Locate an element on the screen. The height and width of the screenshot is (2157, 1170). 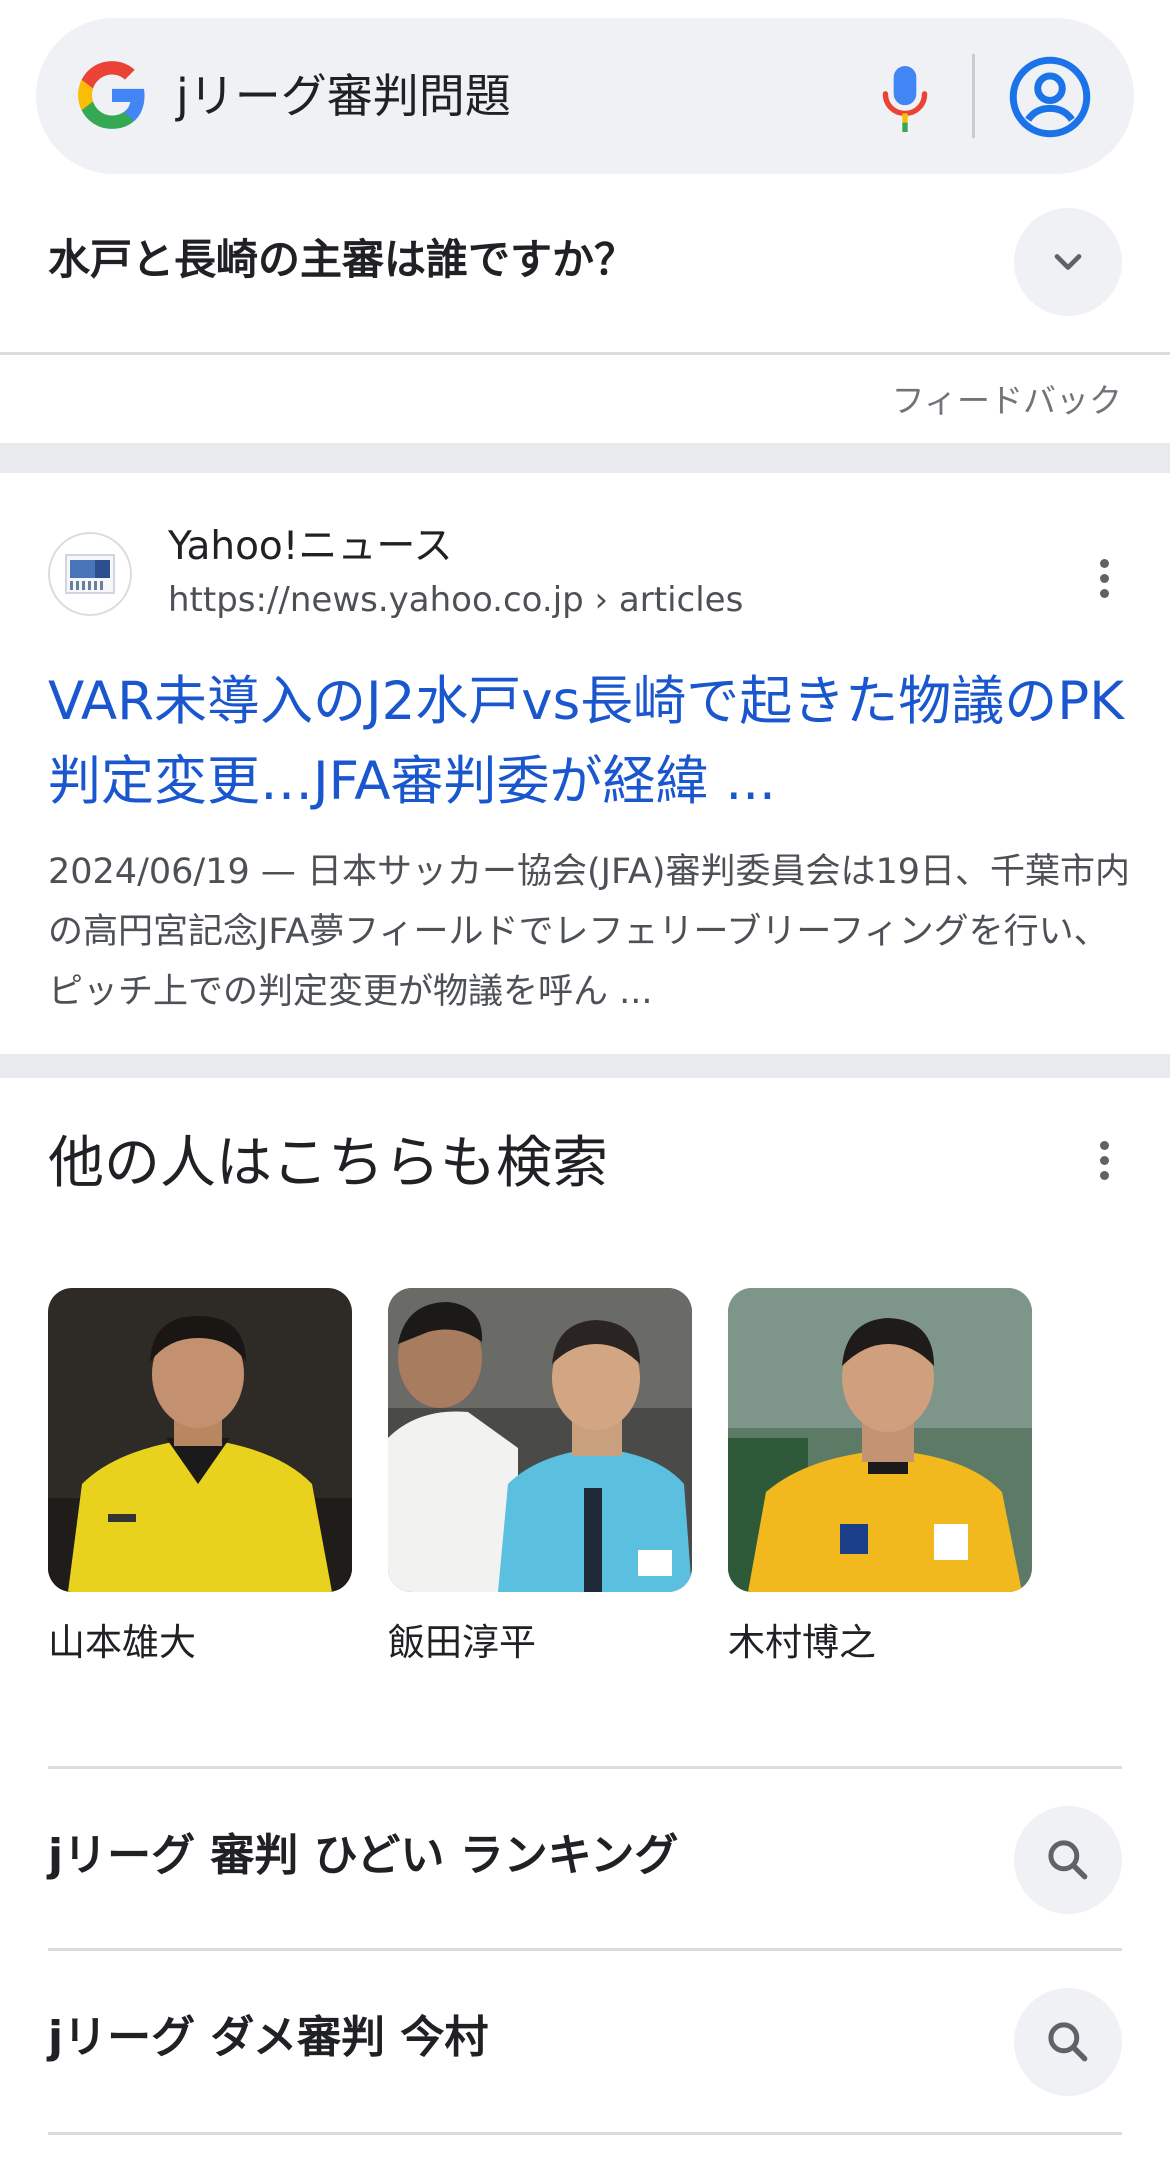
related-search-item: jリーグ 審判 ひどい ランキング is located at coordinates (363, 1856).